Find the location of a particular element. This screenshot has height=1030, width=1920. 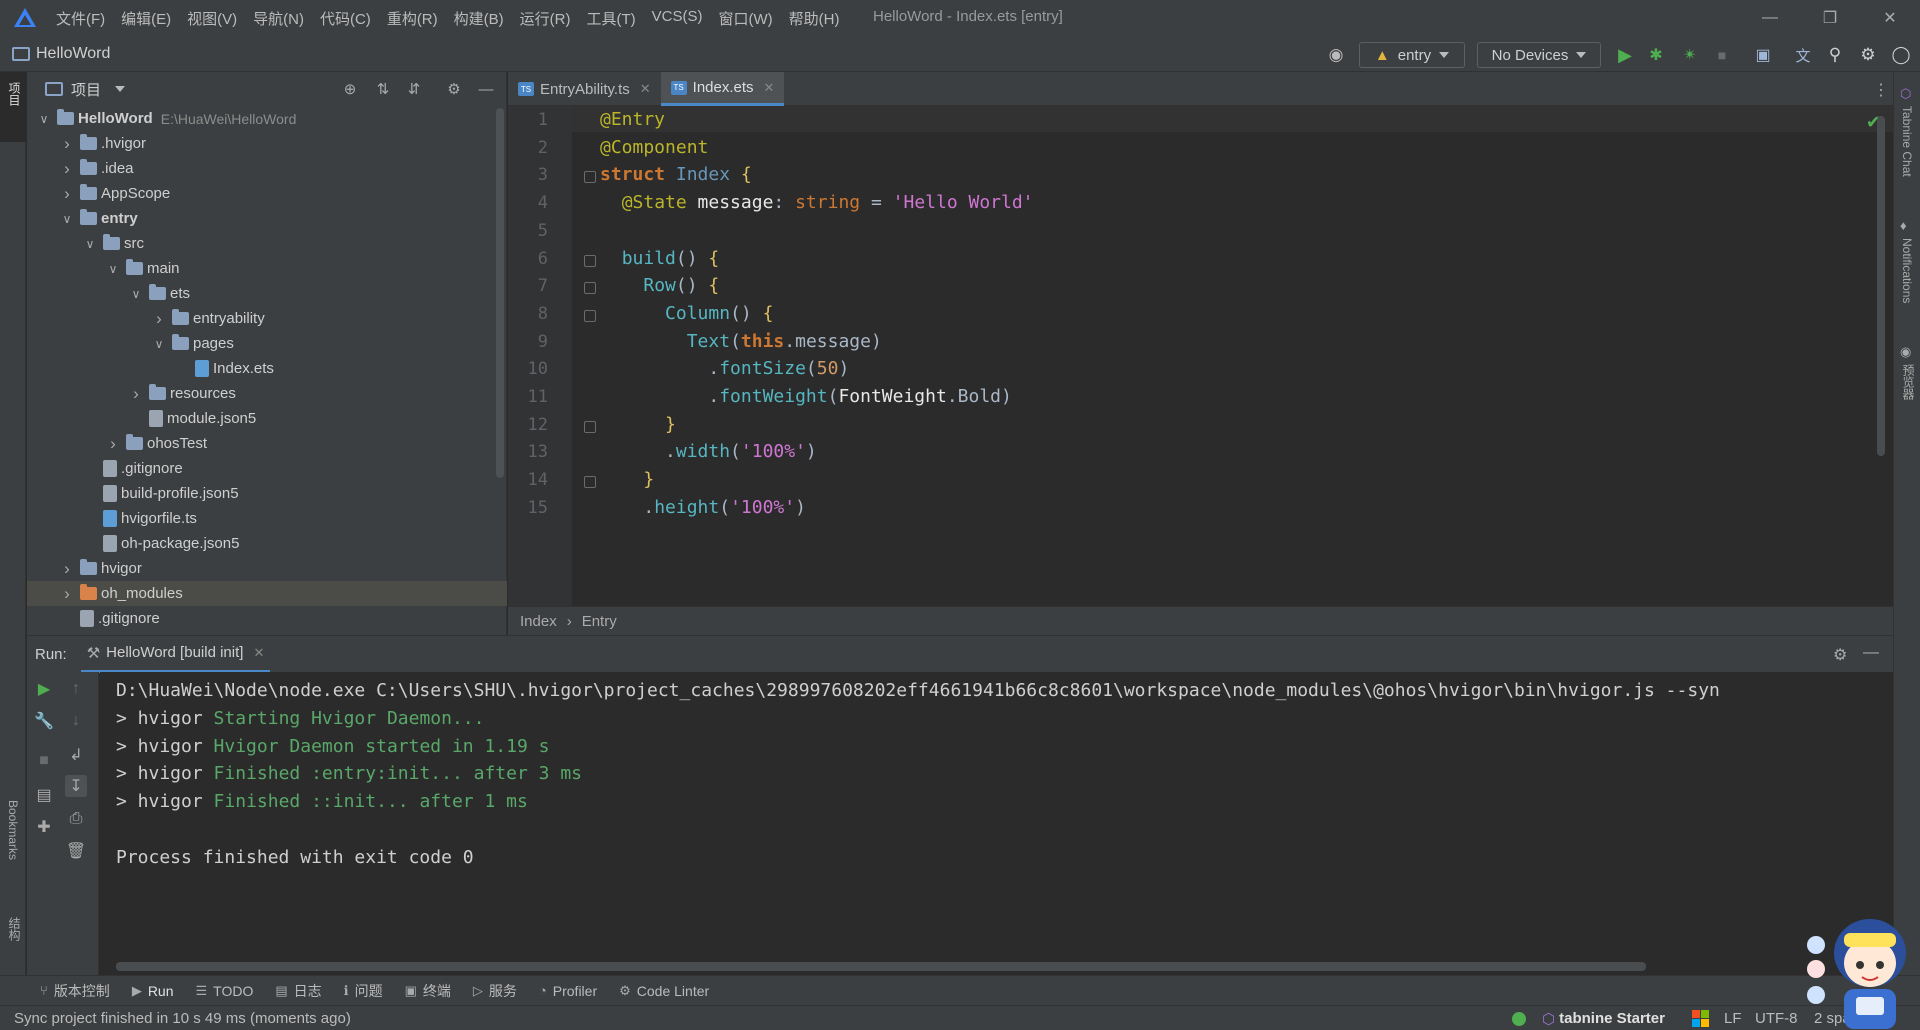

tree-item: ∨ ets is located at coordinates (267, 293).